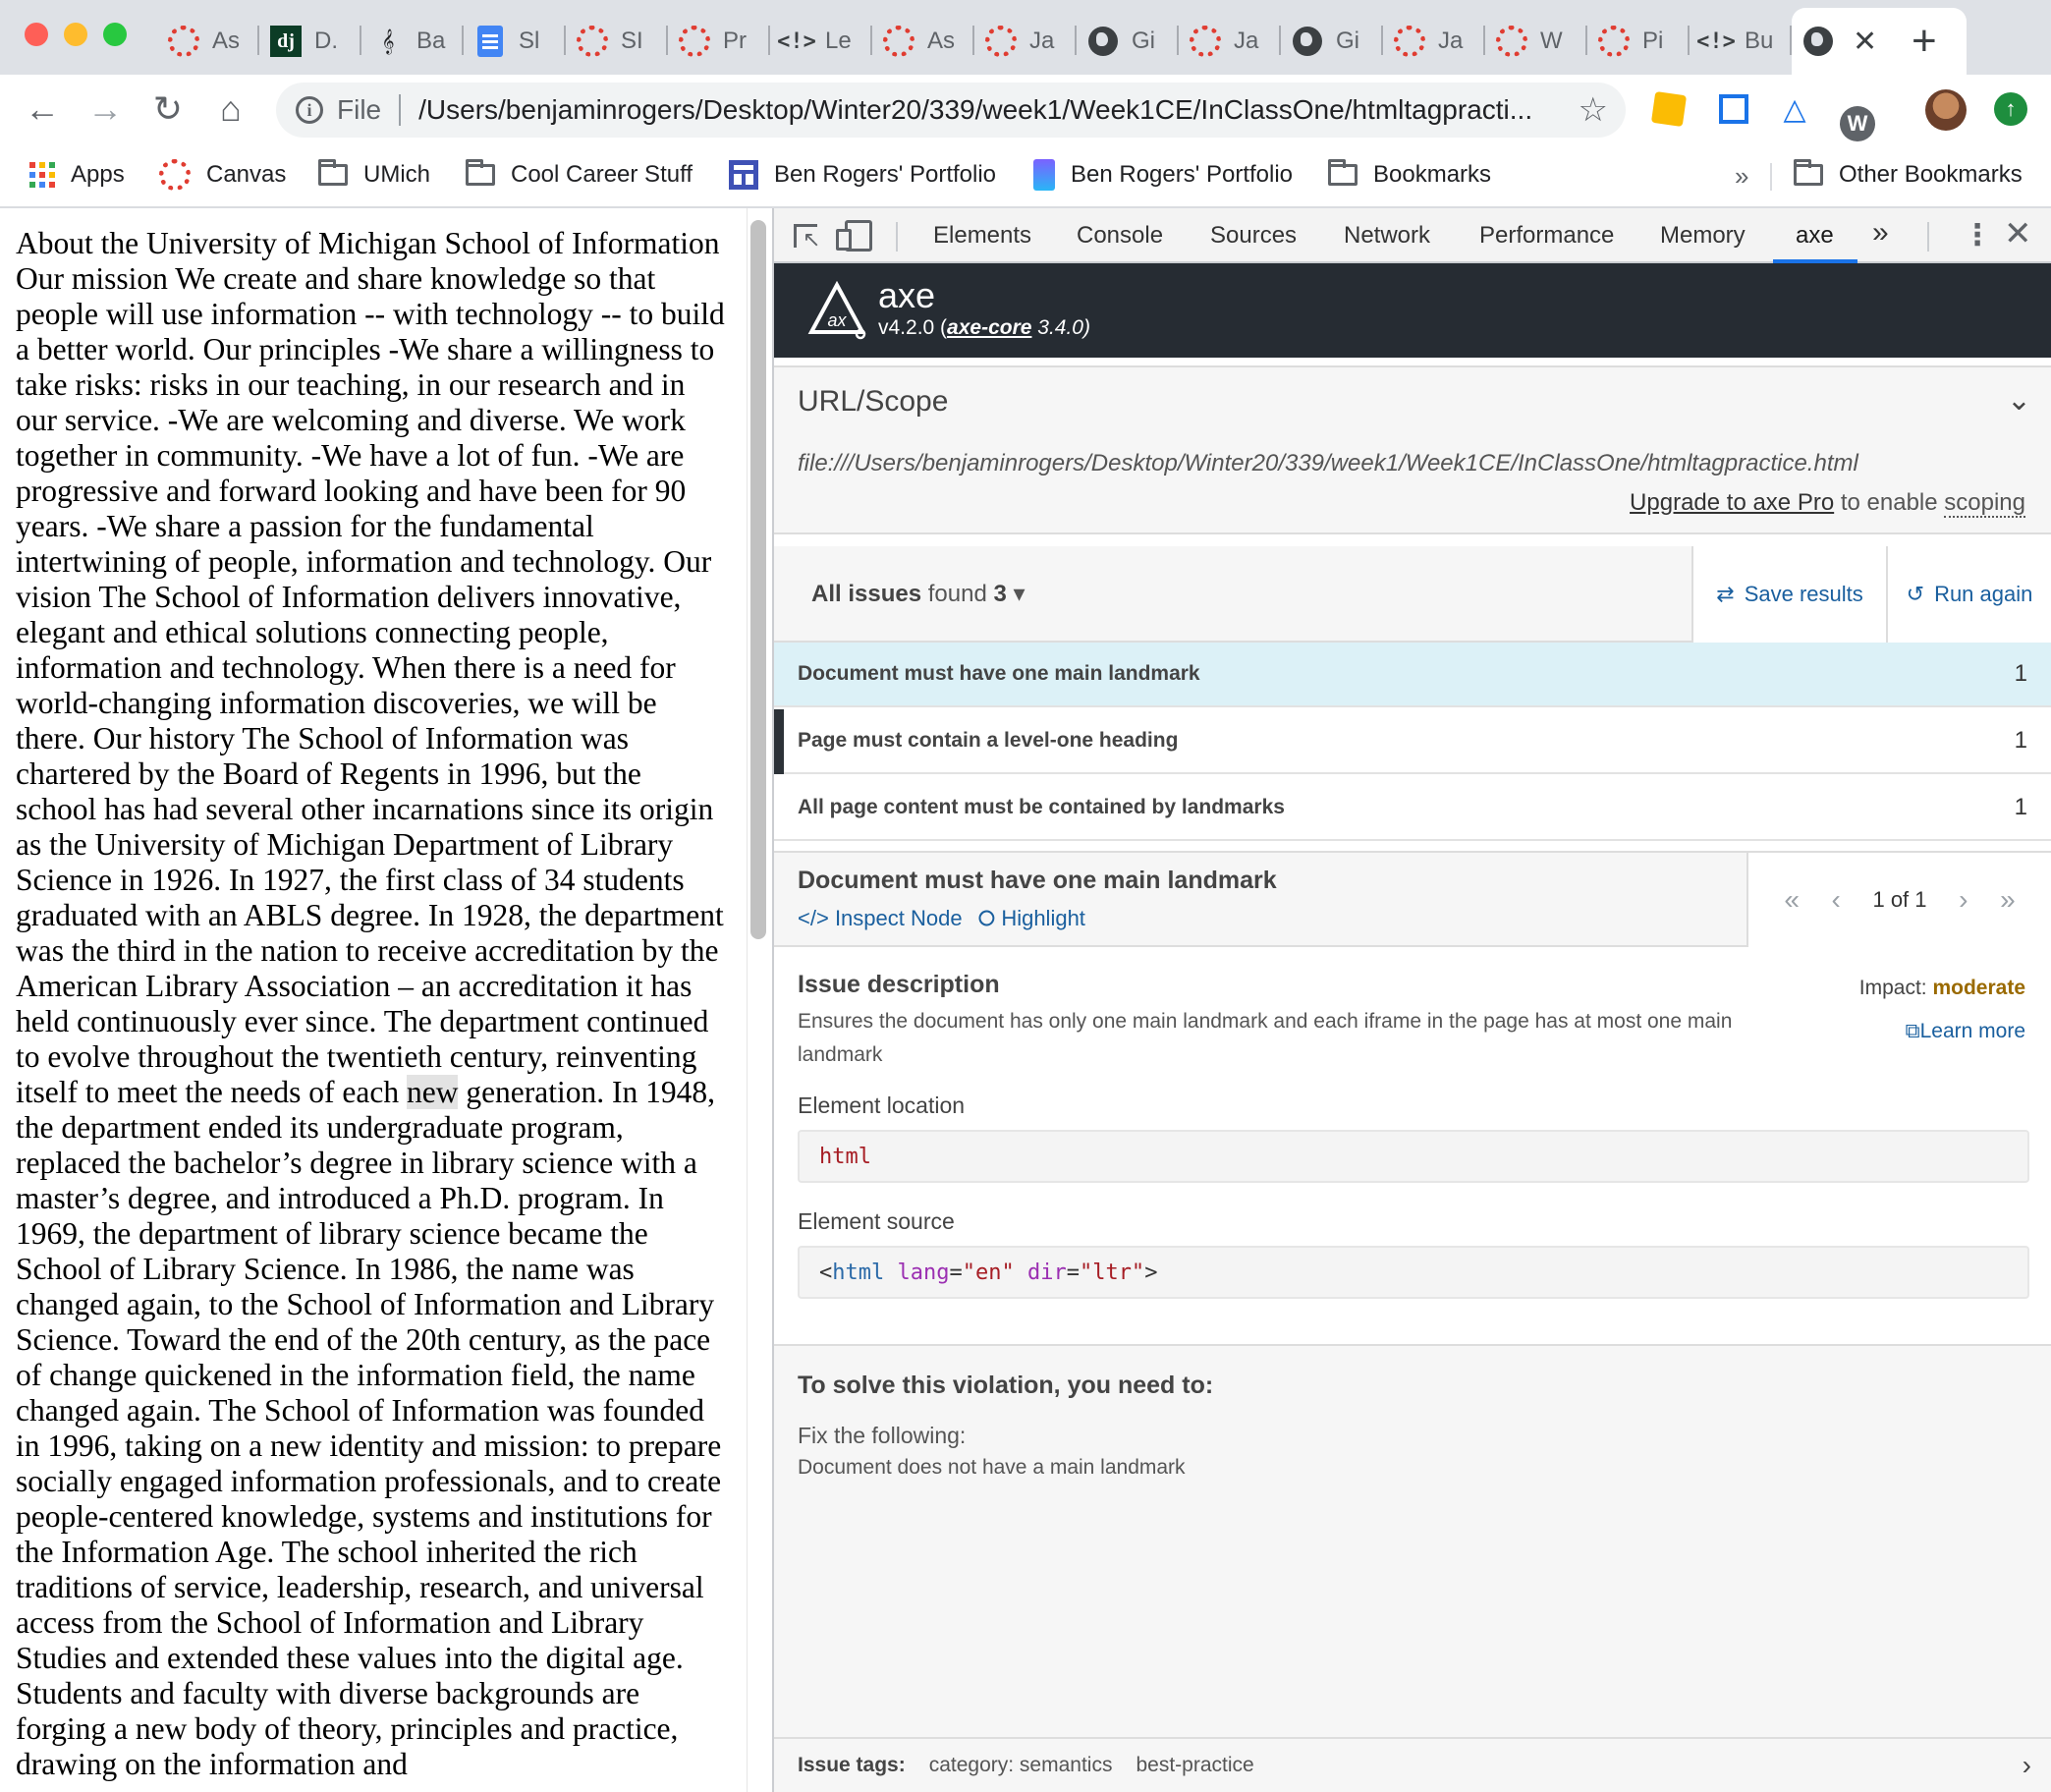 This screenshot has height=1792, width=2051. What do you see at coordinates (2008, 900) in the screenshot?
I see `last-page-icon: »` at bounding box center [2008, 900].